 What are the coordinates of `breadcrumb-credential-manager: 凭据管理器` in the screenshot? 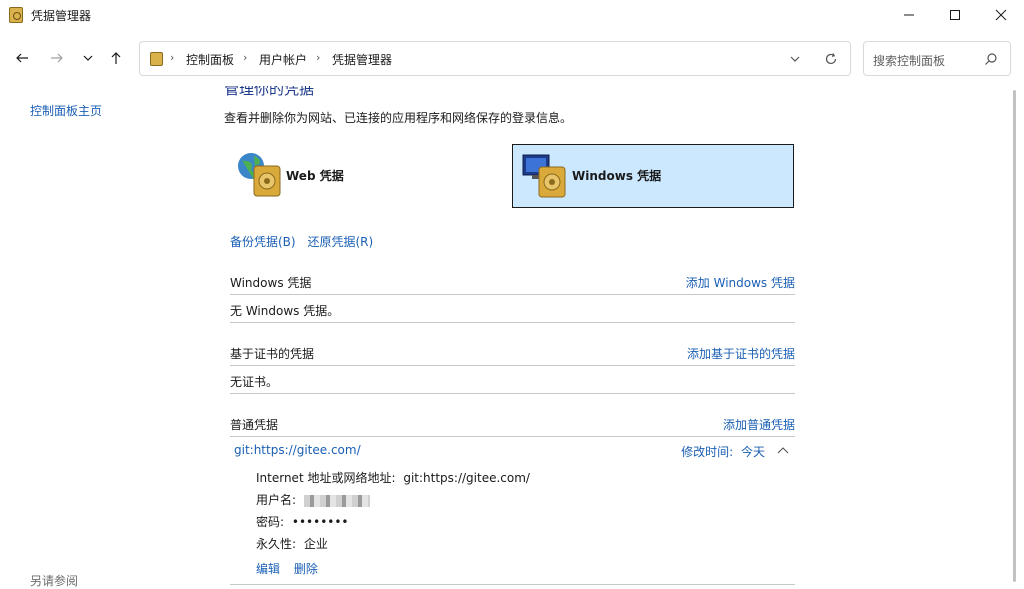 It's located at (362, 59).